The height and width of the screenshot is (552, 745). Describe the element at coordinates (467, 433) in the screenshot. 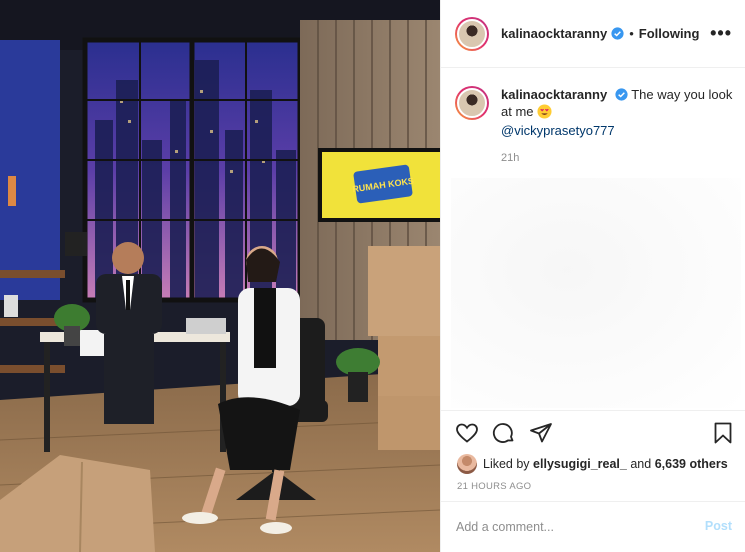

I see `heart-icon` at that location.